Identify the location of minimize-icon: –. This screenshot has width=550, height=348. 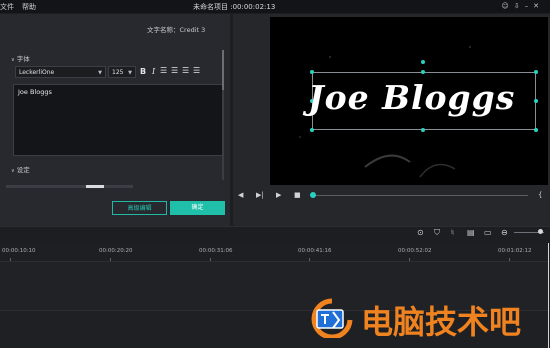
(529, 6).